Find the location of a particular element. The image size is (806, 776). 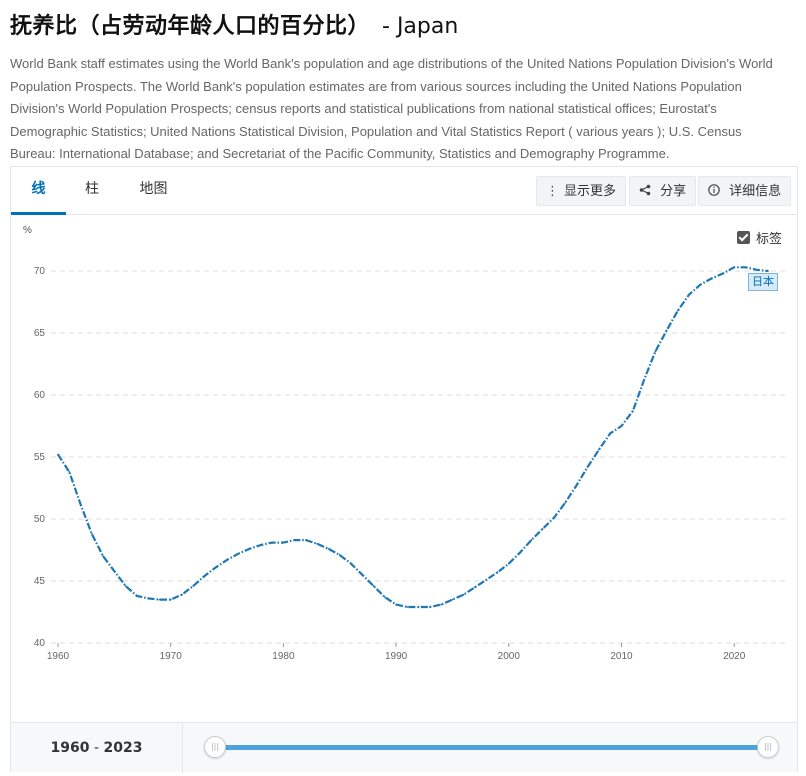

y-tick-label: 40 is located at coordinates (40, 643).